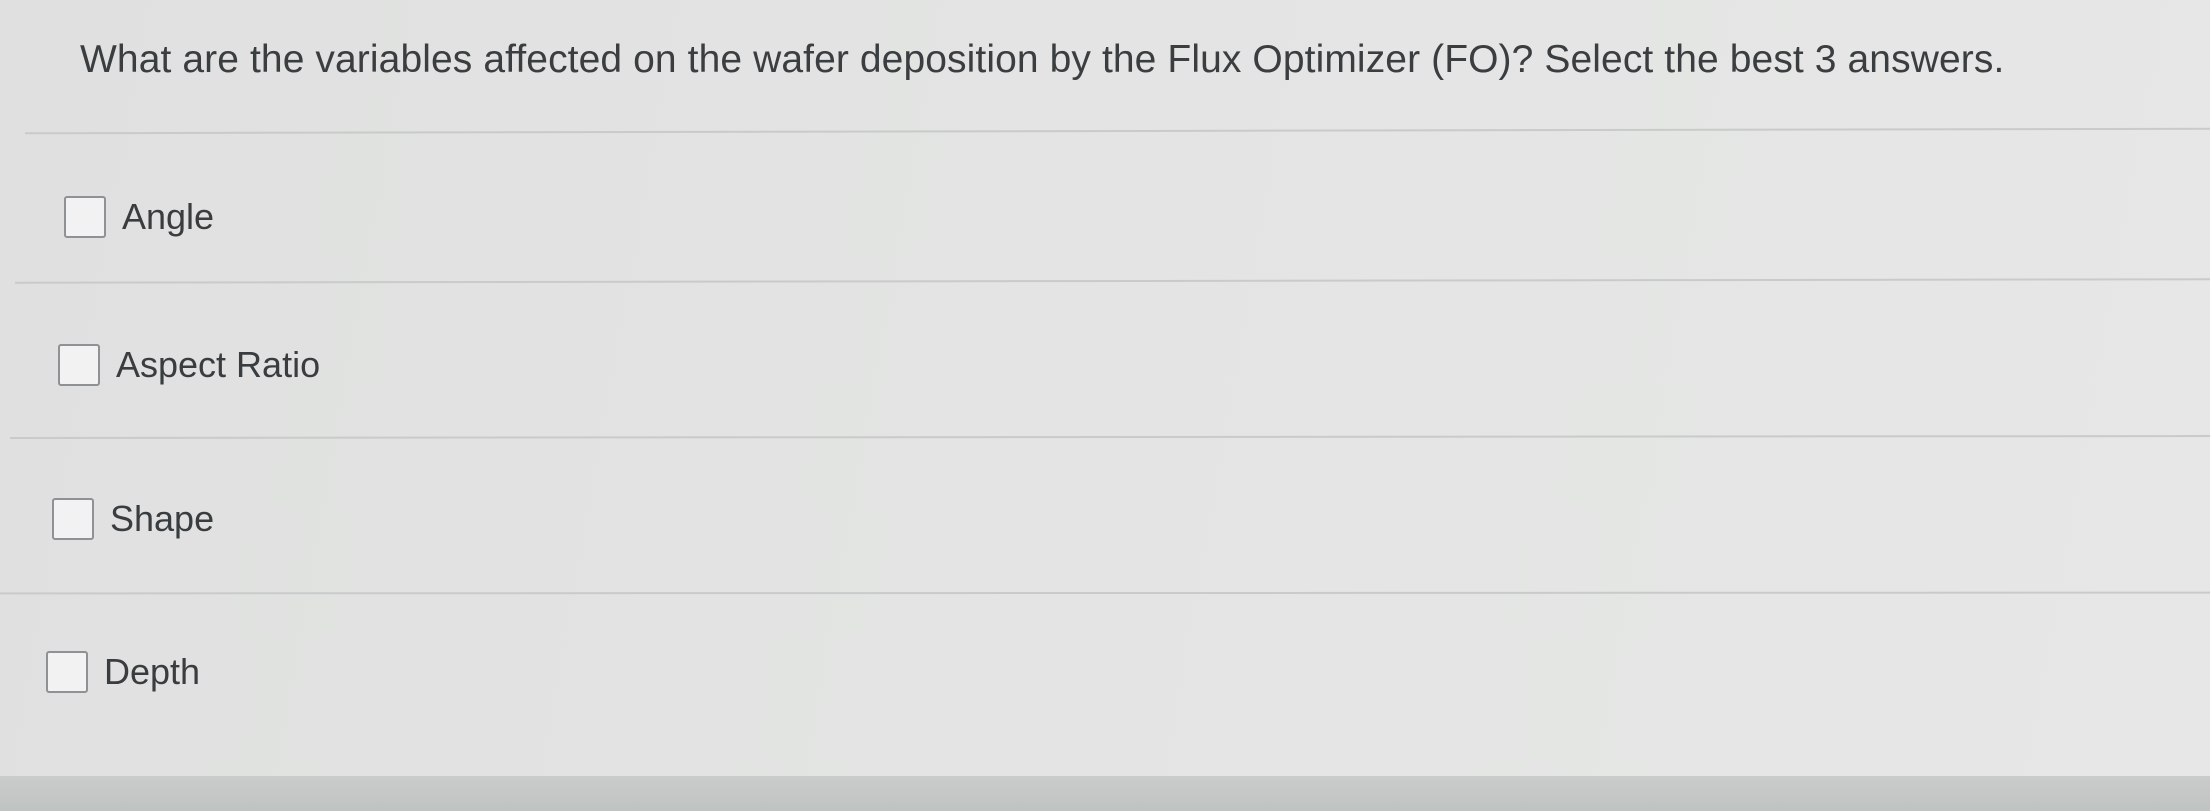 Image resolution: width=2210 pixels, height=811 pixels. Describe the element at coordinates (79, 365) in the screenshot. I see `checkbox-aspect-ratio` at that location.